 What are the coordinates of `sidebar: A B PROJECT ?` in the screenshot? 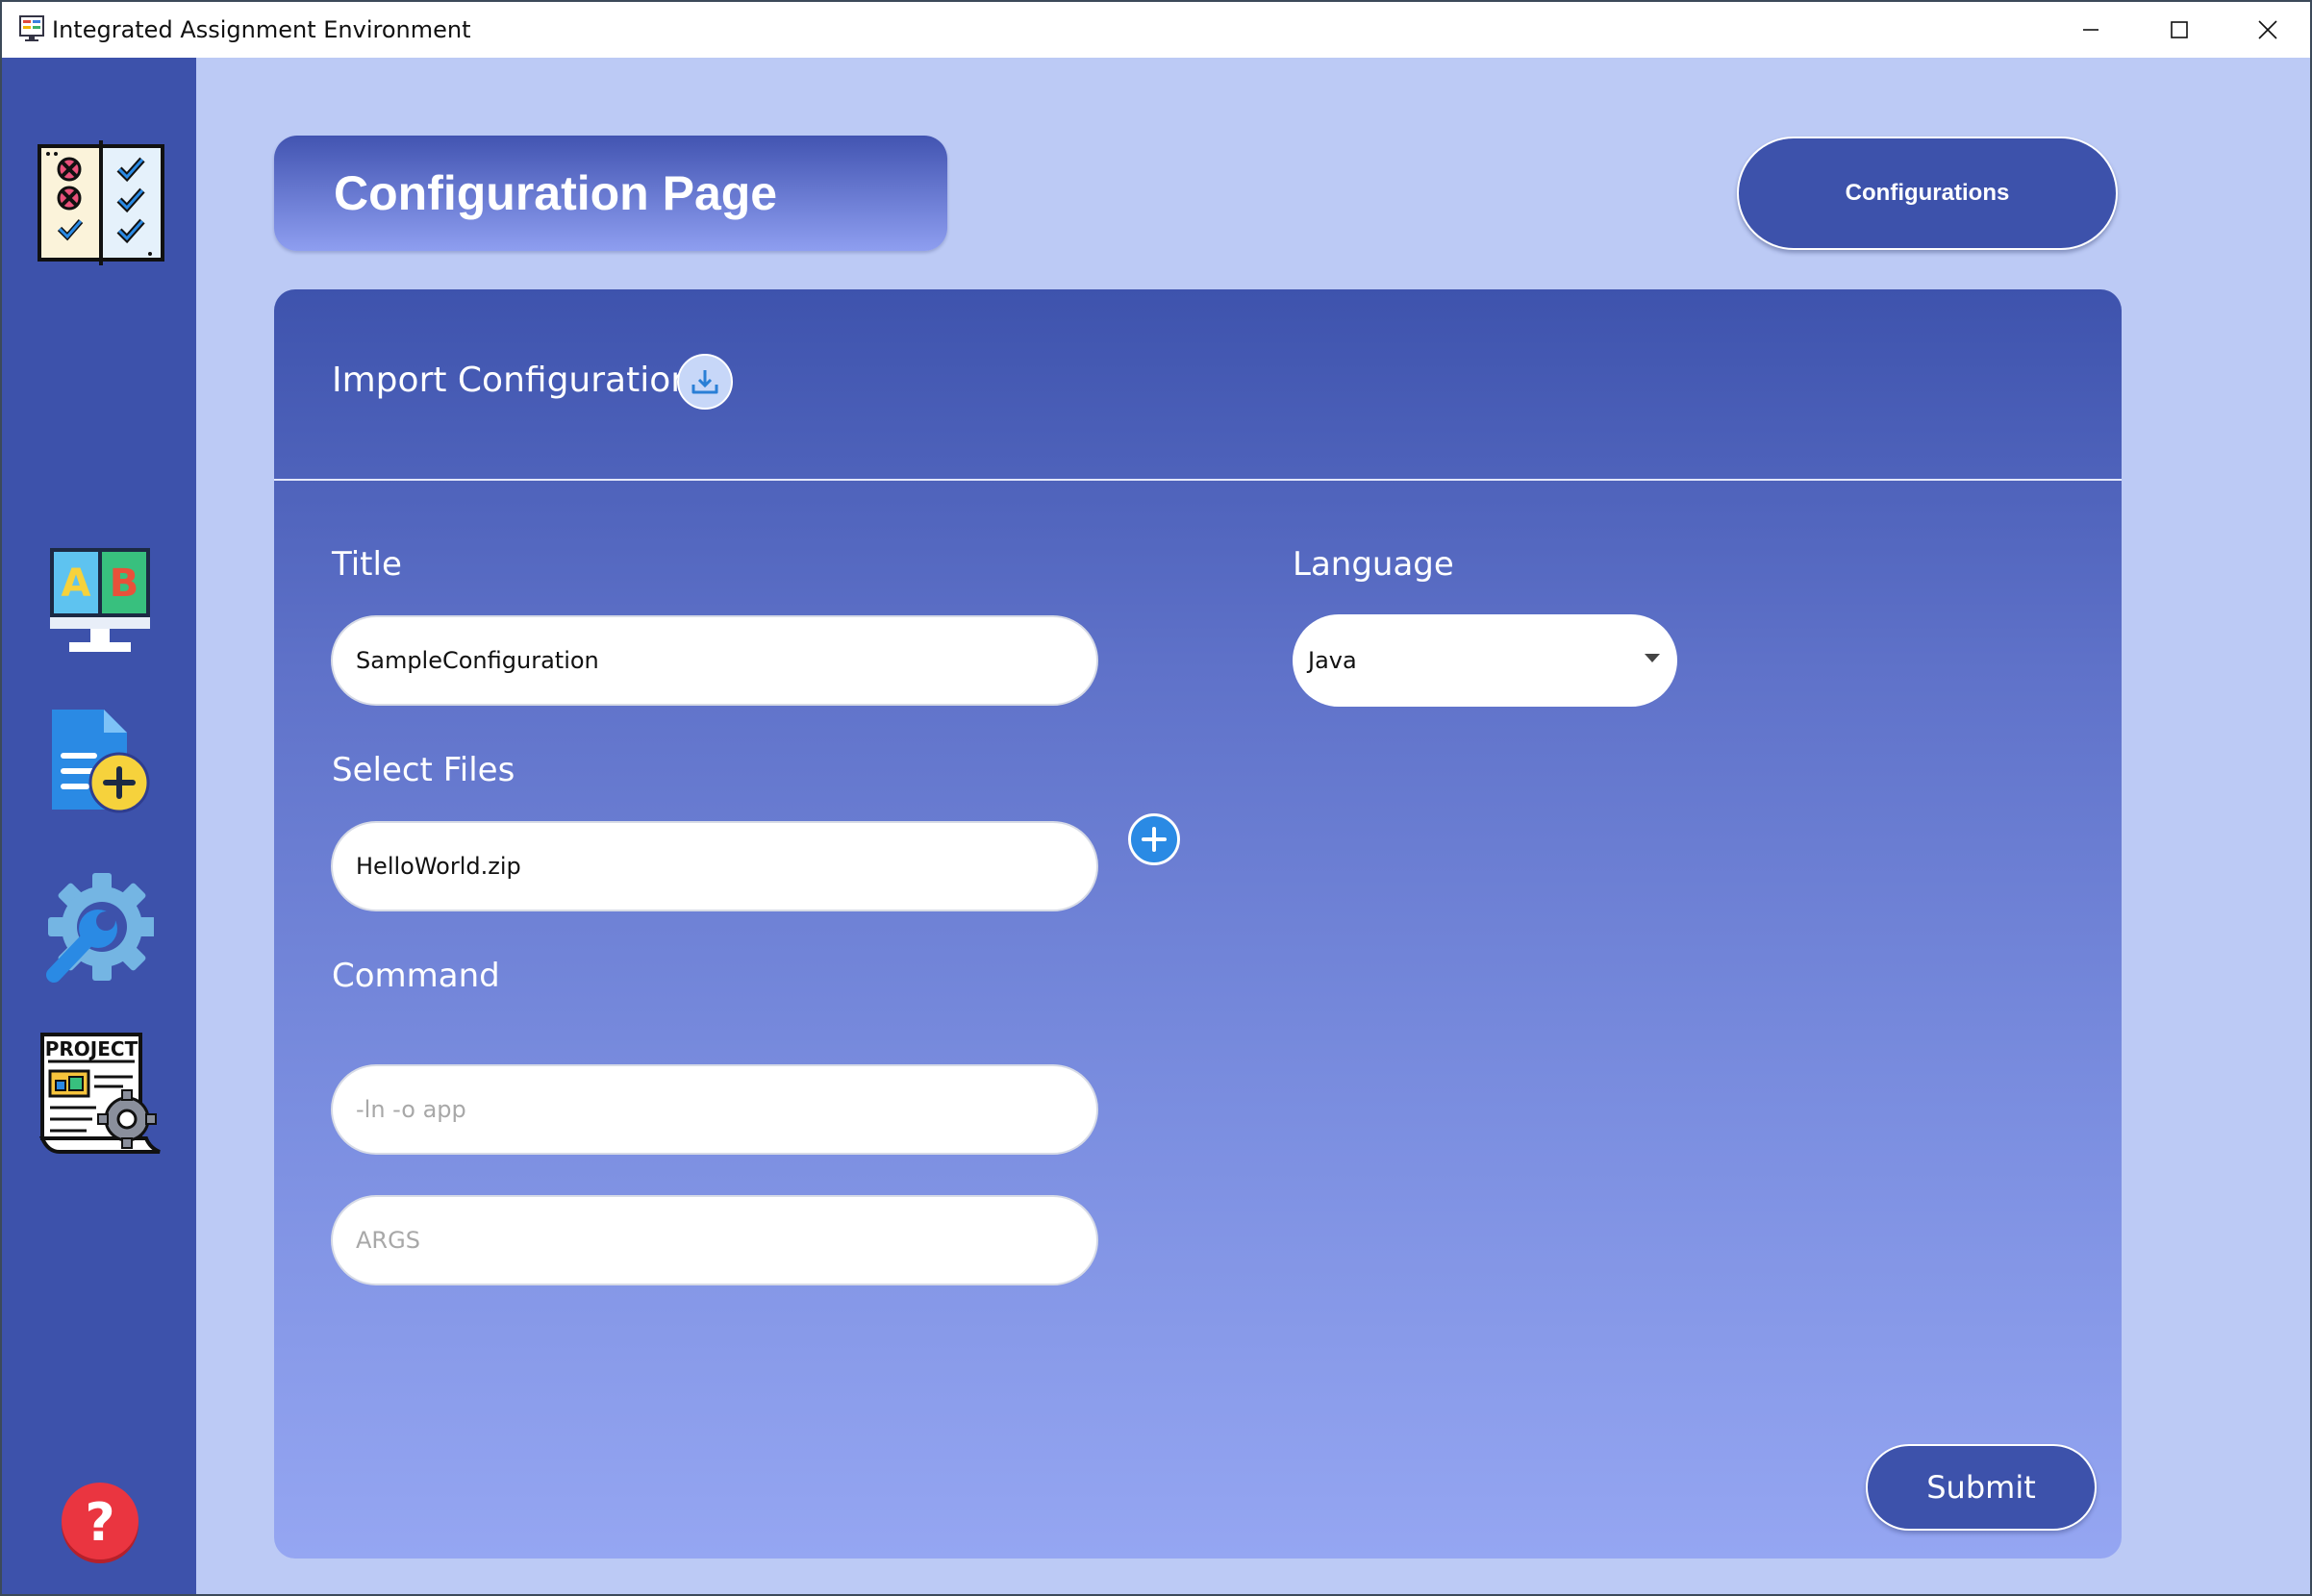 It's located at (99, 826).